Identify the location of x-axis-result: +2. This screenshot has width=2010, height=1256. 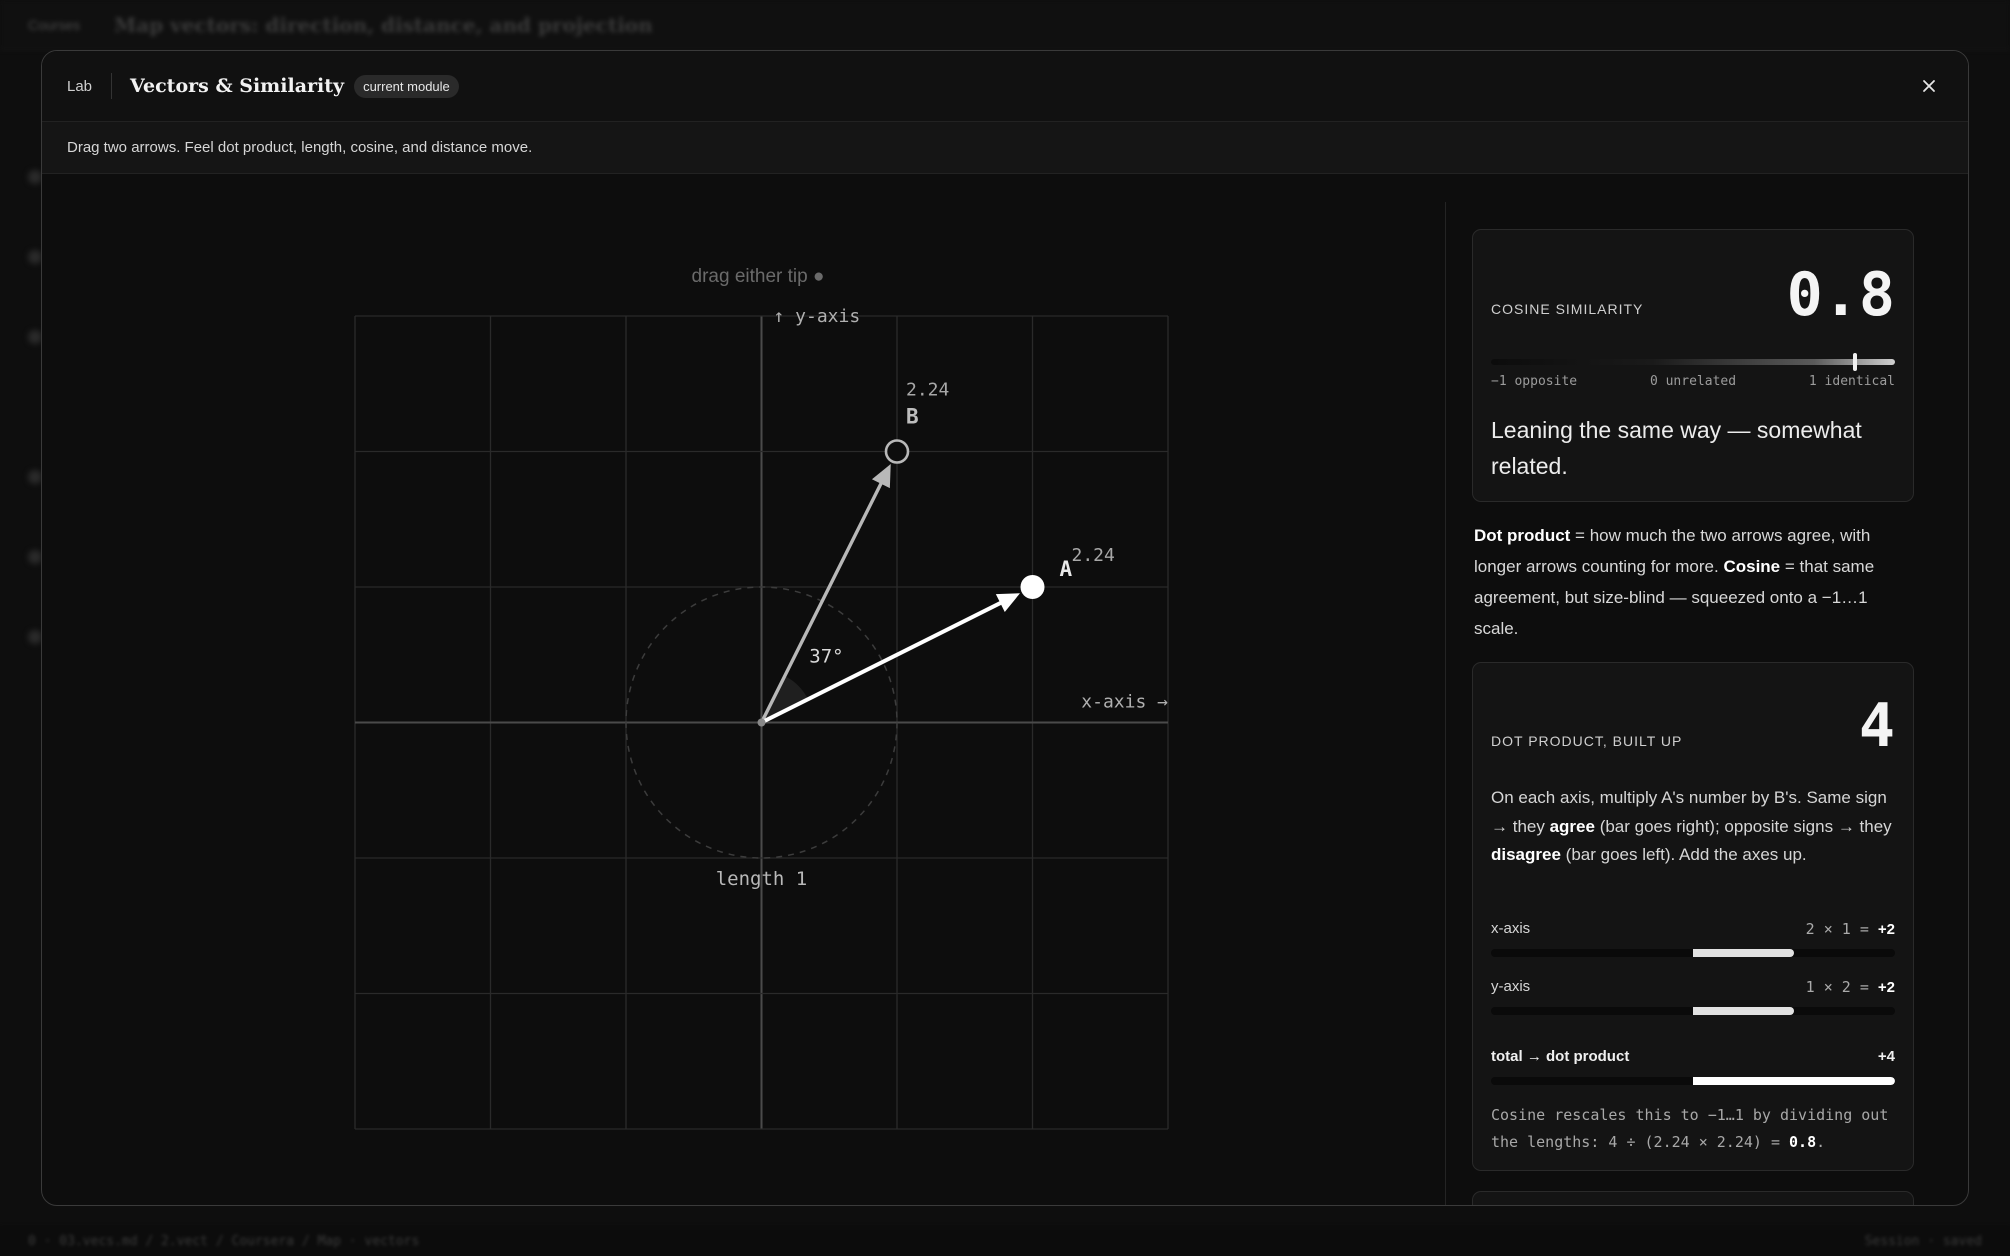
(1886, 929).